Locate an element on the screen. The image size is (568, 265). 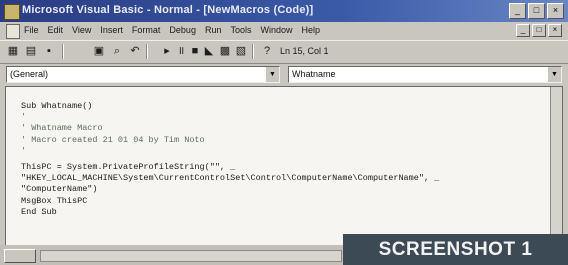
menu-help: Help is located at coordinates (311, 30).